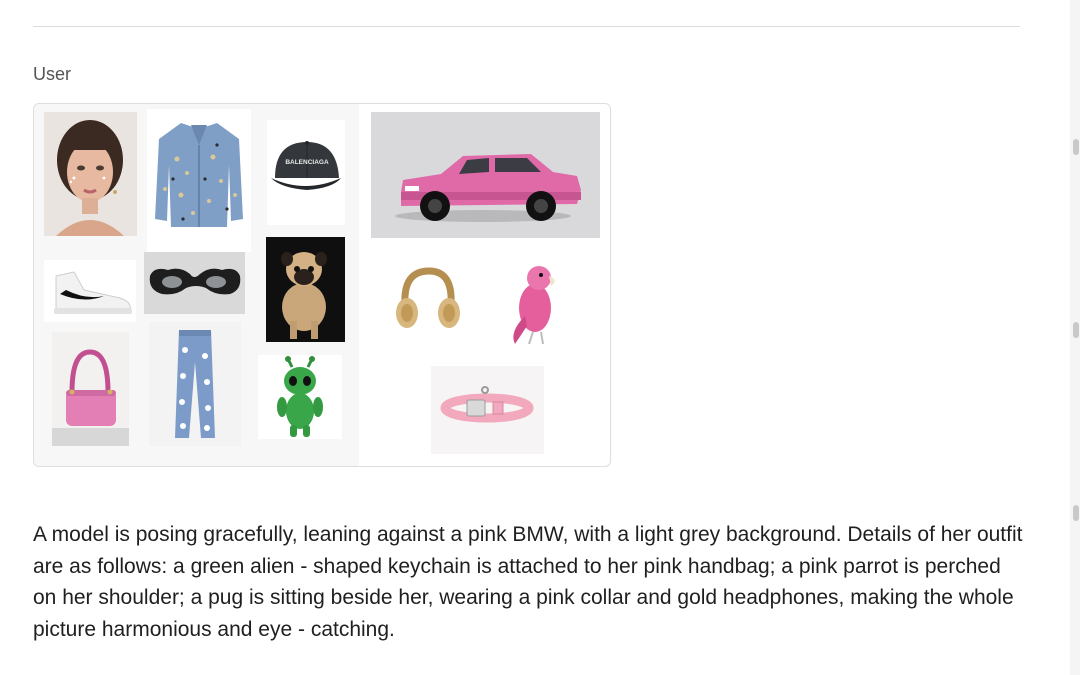 The height and width of the screenshot is (675, 1080). What do you see at coordinates (307, 162) in the screenshot?
I see `cap-brand-text: BALENCIAGA` at bounding box center [307, 162].